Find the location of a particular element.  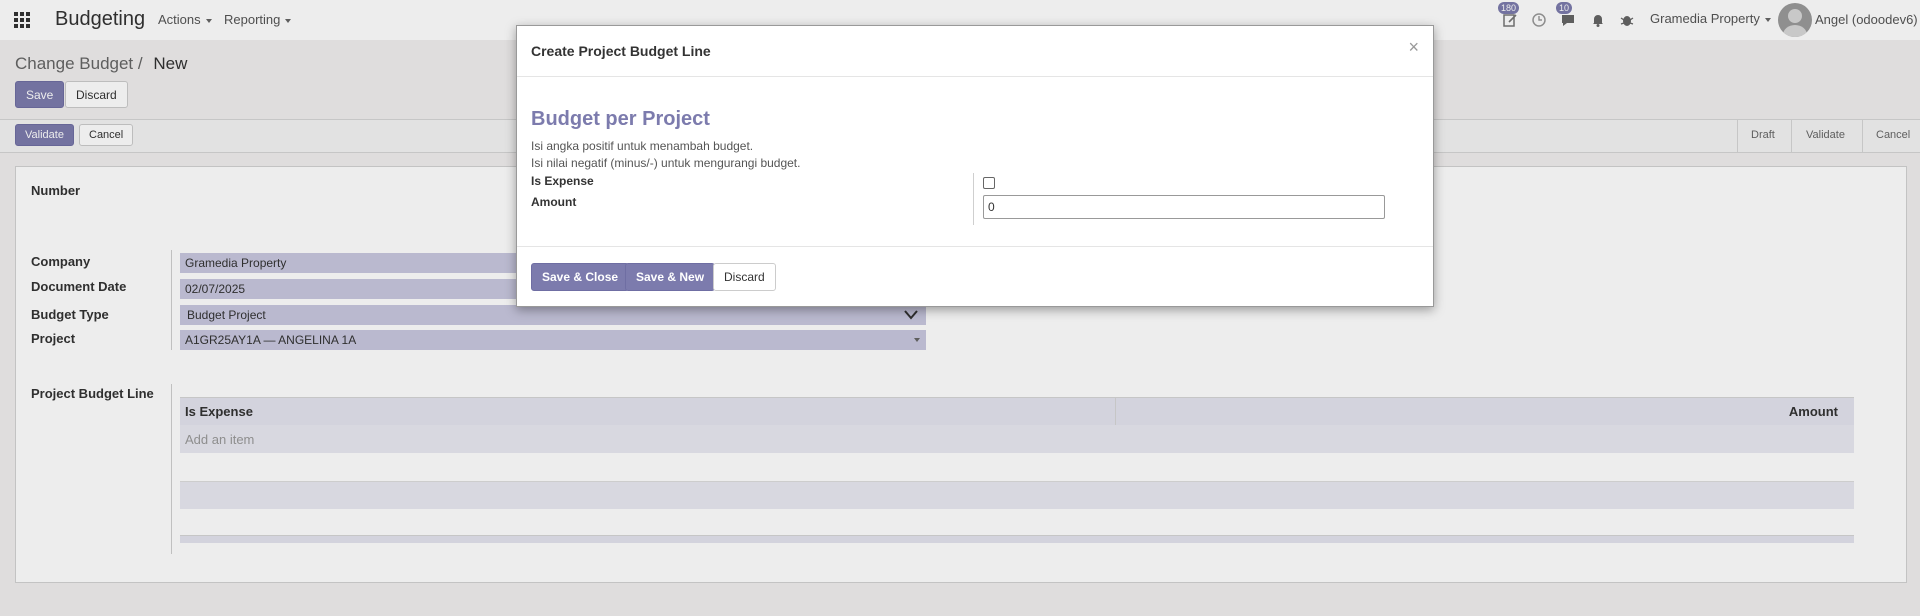

close-icon: × is located at coordinates (1413, 47).